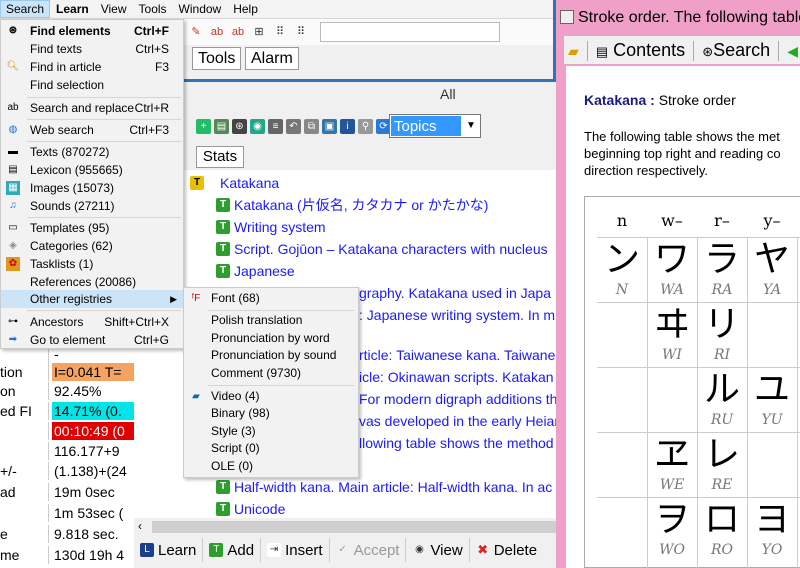  Describe the element at coordinates (368, 550) in the screenshot. I see `accept-button: ✓ Accept` at that location.